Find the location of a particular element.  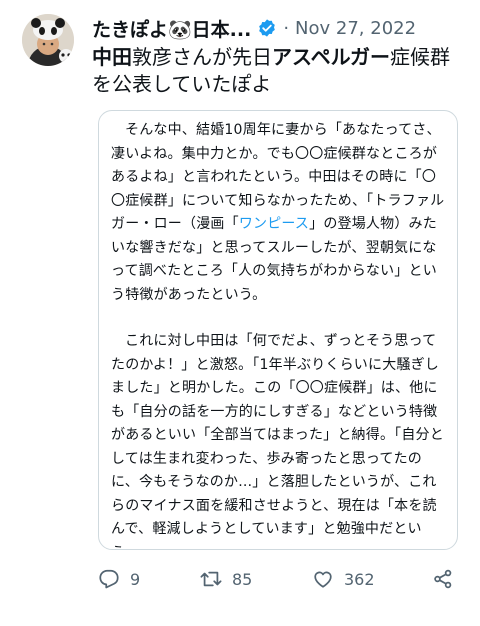

reply-icon is located at coordinates (109, 579).